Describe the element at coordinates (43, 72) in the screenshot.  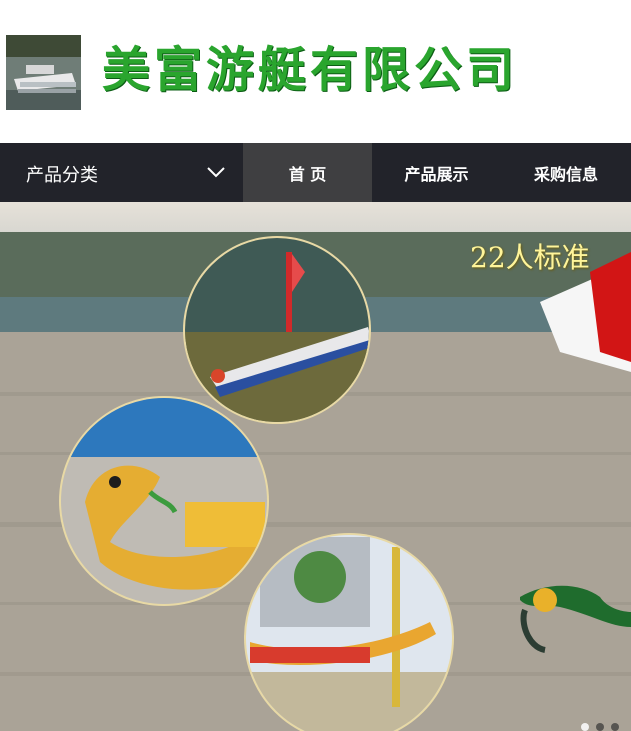
I see `logo-boat-photo` at that location.